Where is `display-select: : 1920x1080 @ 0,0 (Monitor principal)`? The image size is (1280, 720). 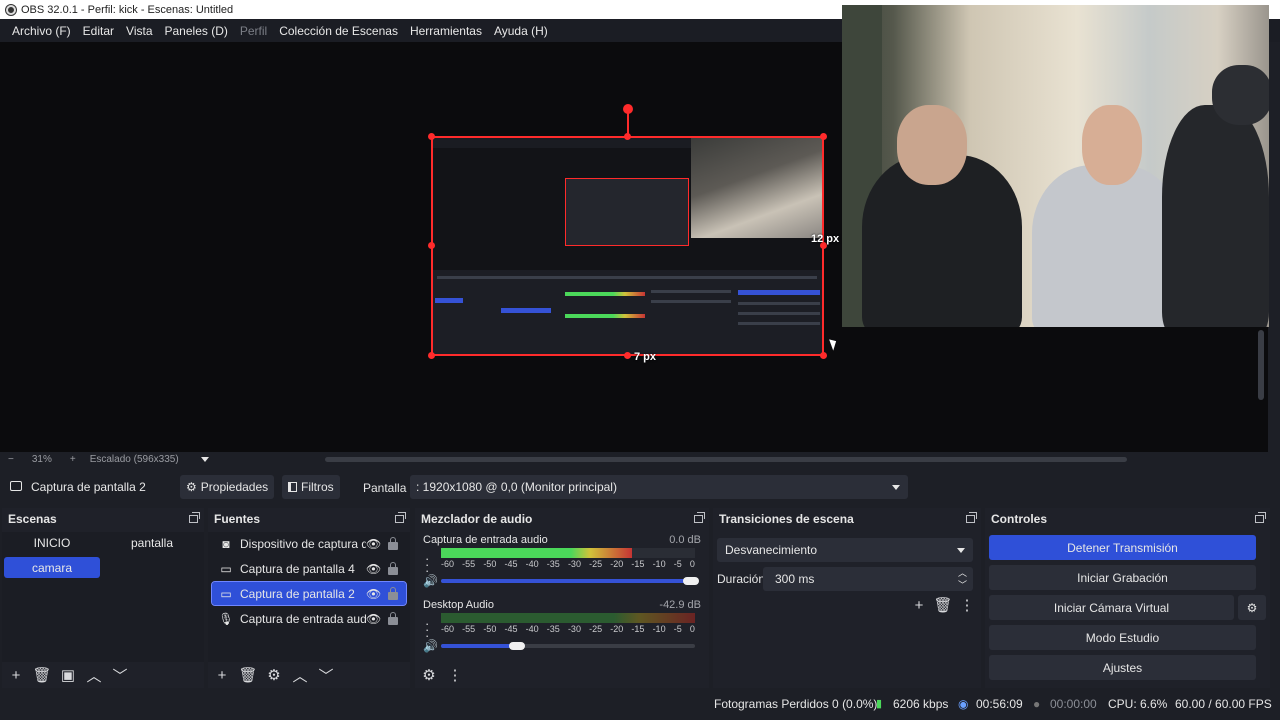
display-select: : 1920x1080 @ 0,0 (Monitor principal) is located at coordinates (659, 487).